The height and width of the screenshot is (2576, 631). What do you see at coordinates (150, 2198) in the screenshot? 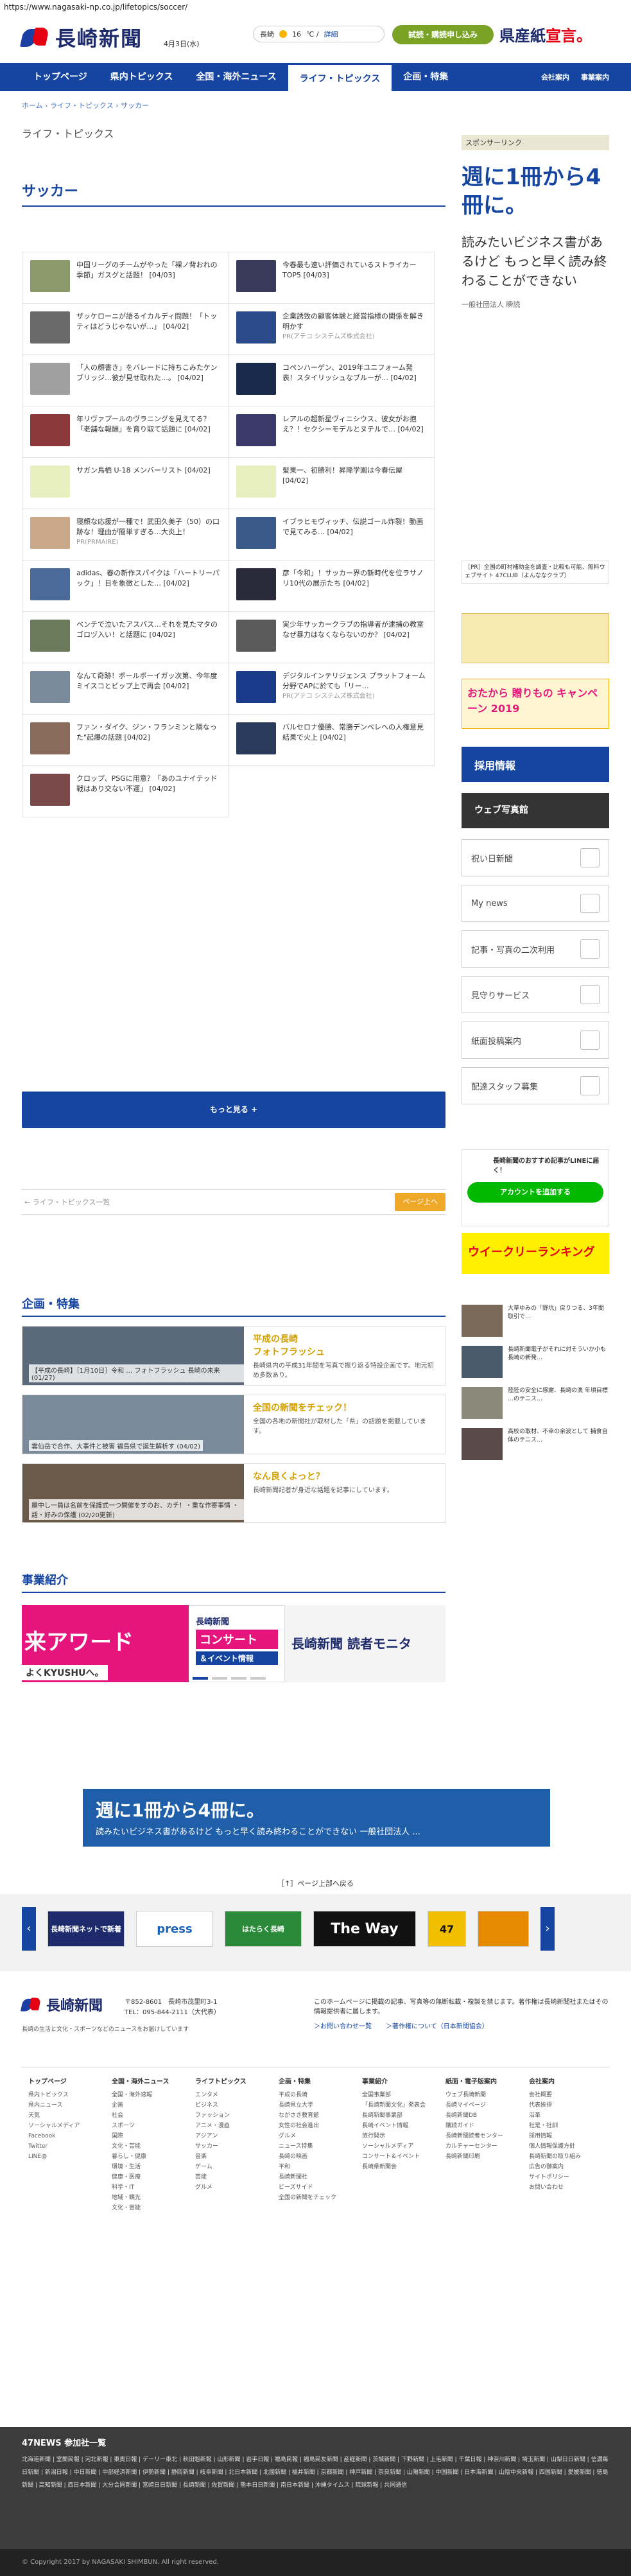
I see `sitemap-link: 地域・観光` at bounding box center [150, 2198].